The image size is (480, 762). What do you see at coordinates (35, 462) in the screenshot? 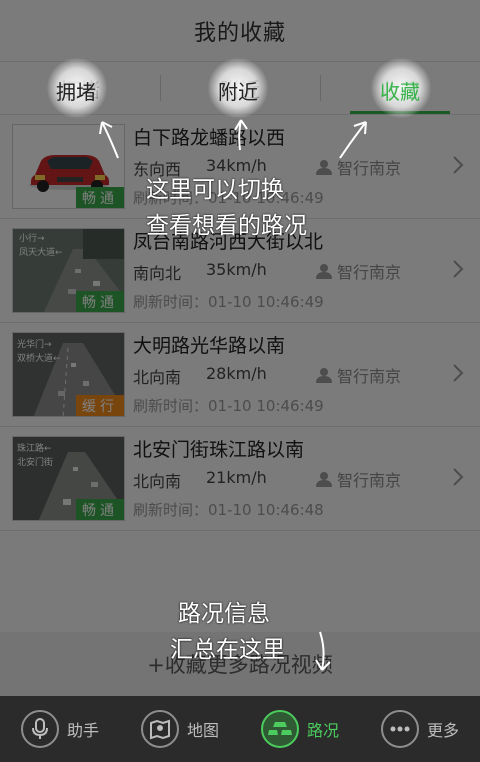
I see `svg-text: 北安门街` at bounding box center [35, 462].